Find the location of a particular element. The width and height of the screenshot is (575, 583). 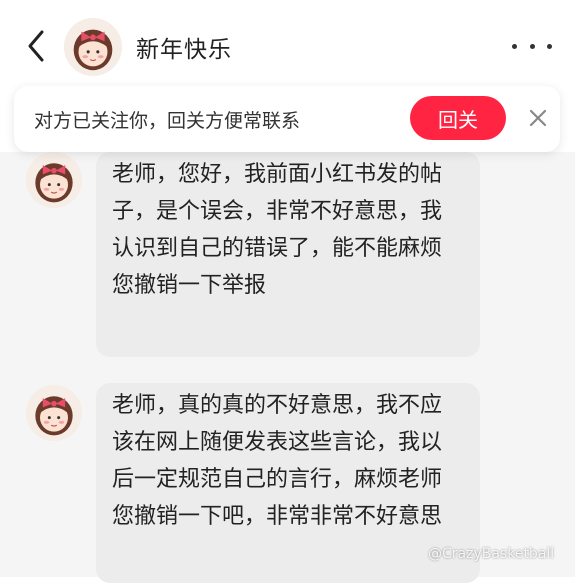

back-button is located at coordinates (37, 46).